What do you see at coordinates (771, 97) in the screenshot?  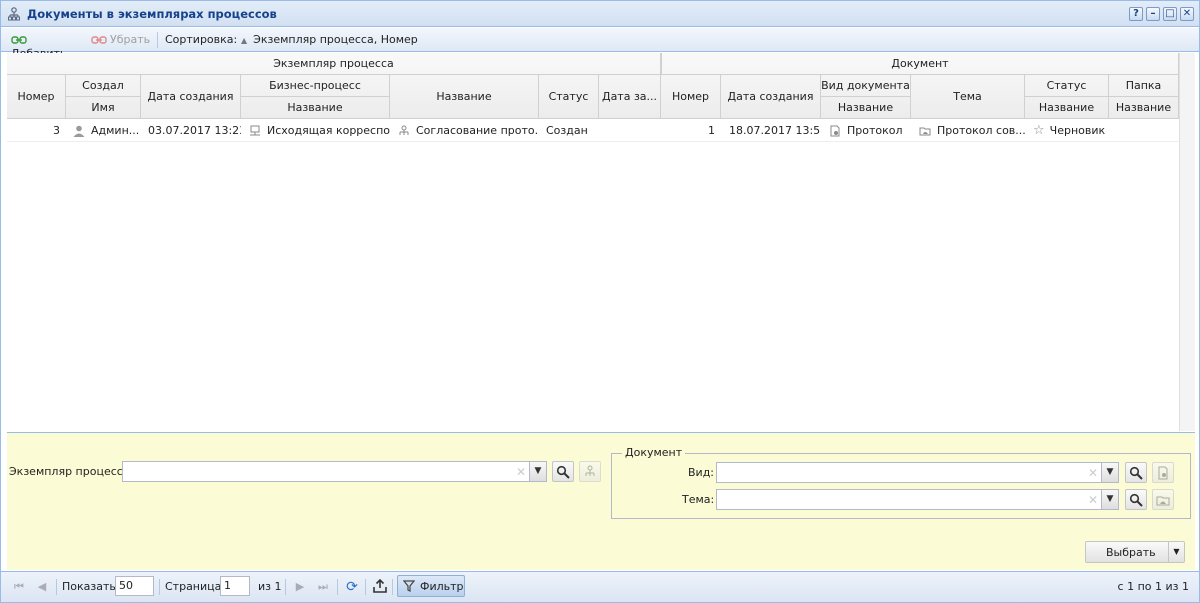 I see `col-header-doc-created-date: Дата создания` at bounding box center [771, 97].